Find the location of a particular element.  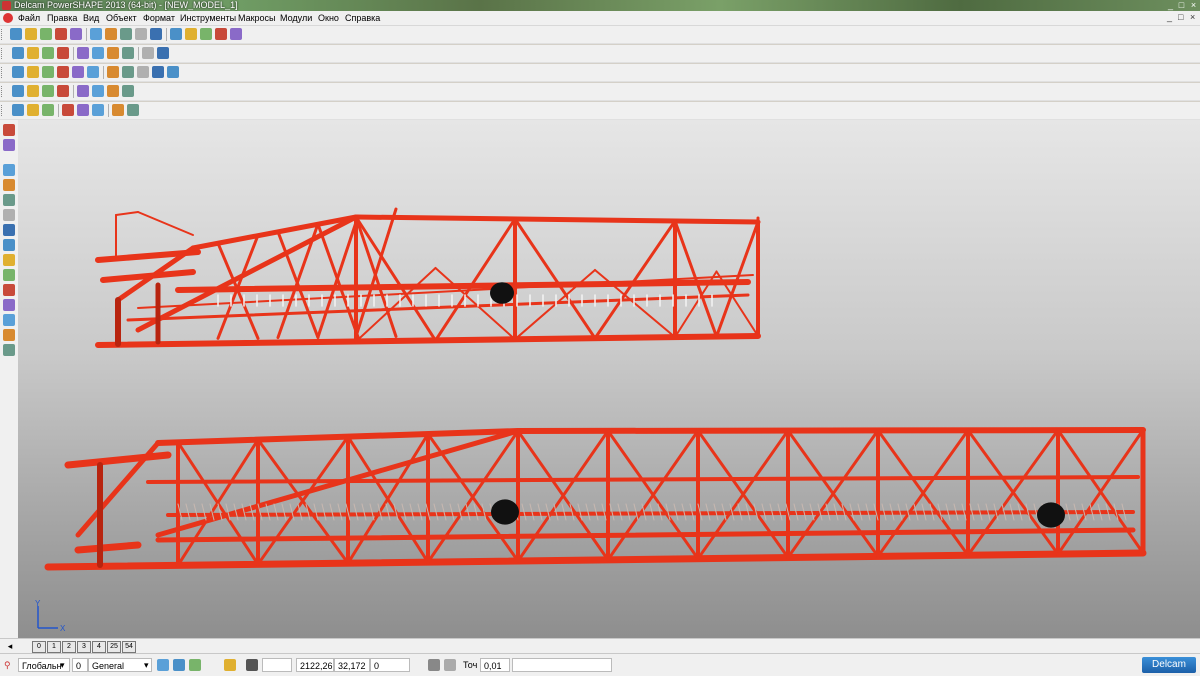

part-icon is located at coordinates (83, 110).